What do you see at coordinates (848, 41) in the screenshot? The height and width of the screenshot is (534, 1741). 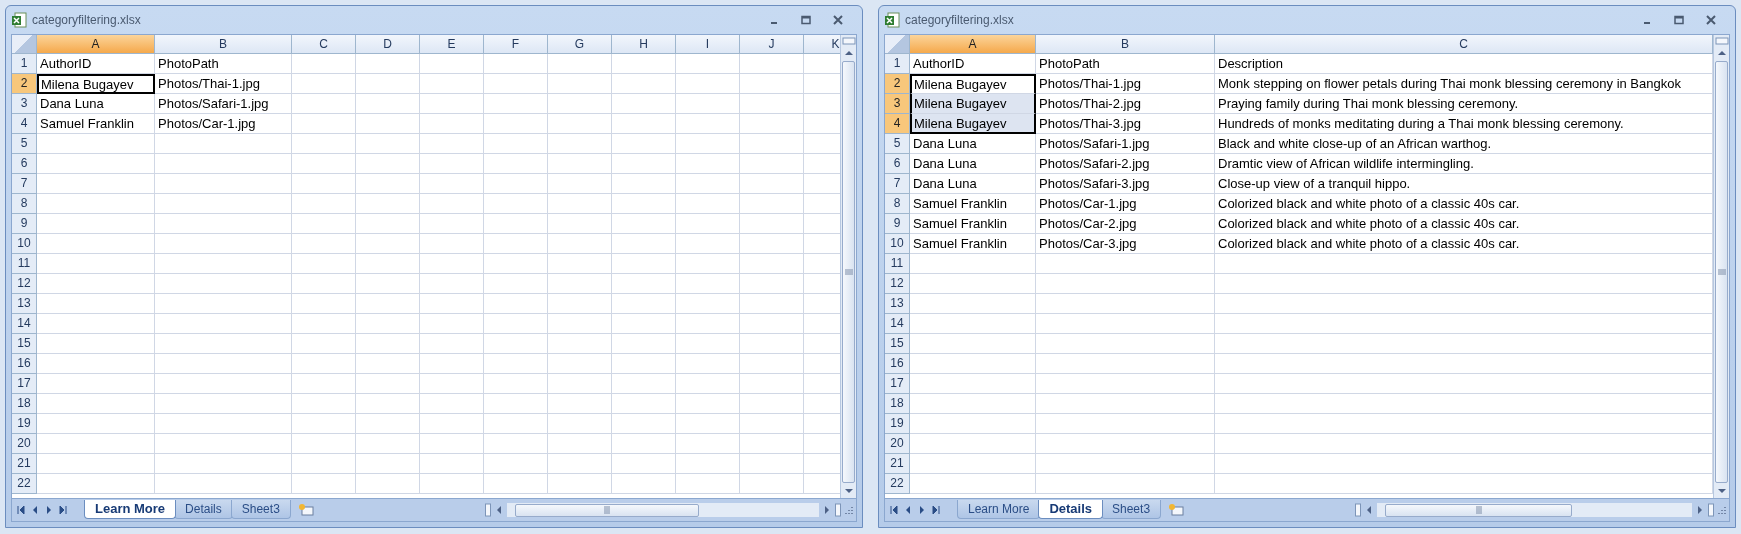 I see `split-handle-icon` at bounding box center [848, 41].